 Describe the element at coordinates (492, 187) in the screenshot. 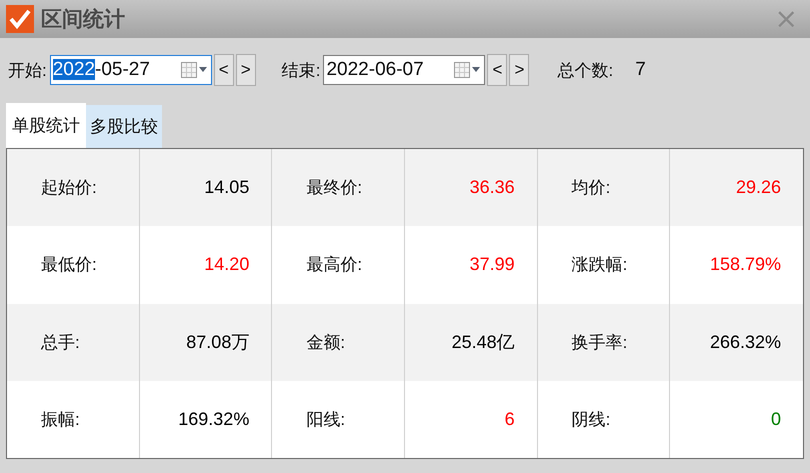

I see `stat-value: 36.36` at that location.